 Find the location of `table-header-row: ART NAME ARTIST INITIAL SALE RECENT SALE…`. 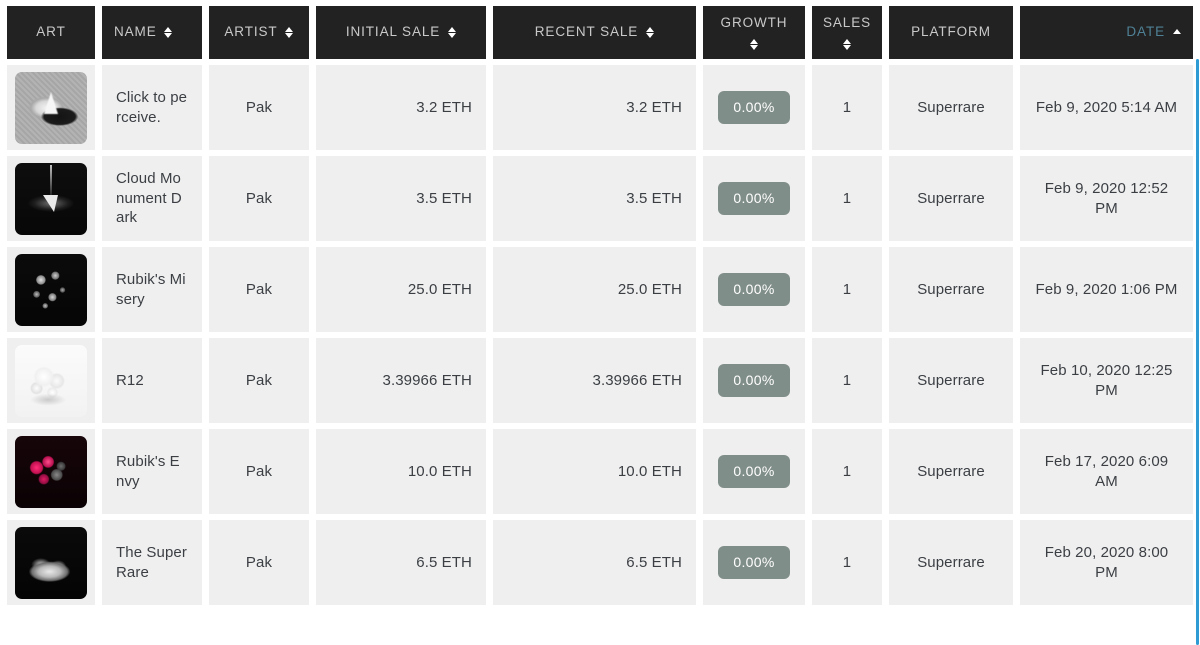

table-header-row: ART NAME ARTIST INITIAL SALE RECENT SALE… is located at coordinates (600, 32).